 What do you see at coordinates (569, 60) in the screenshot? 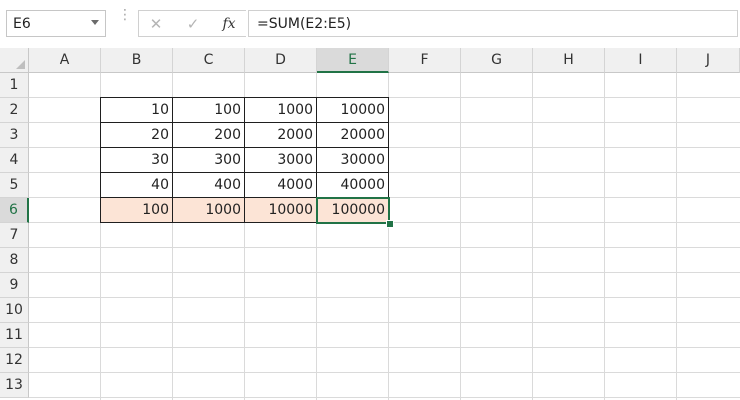
I see `column-header-h: H` at bounding box center [569, 60].